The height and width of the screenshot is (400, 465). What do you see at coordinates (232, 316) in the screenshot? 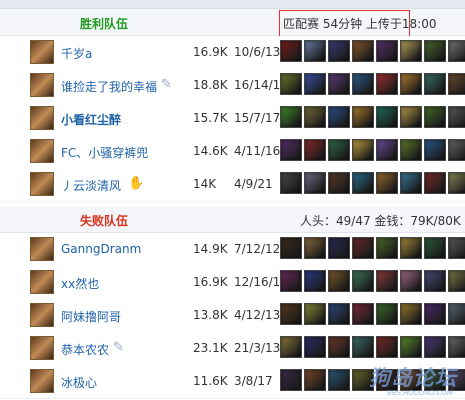
I see `player-row: 阿妹撸阿哥 13.8K 4/12/13` at bounding box center [232, 316].